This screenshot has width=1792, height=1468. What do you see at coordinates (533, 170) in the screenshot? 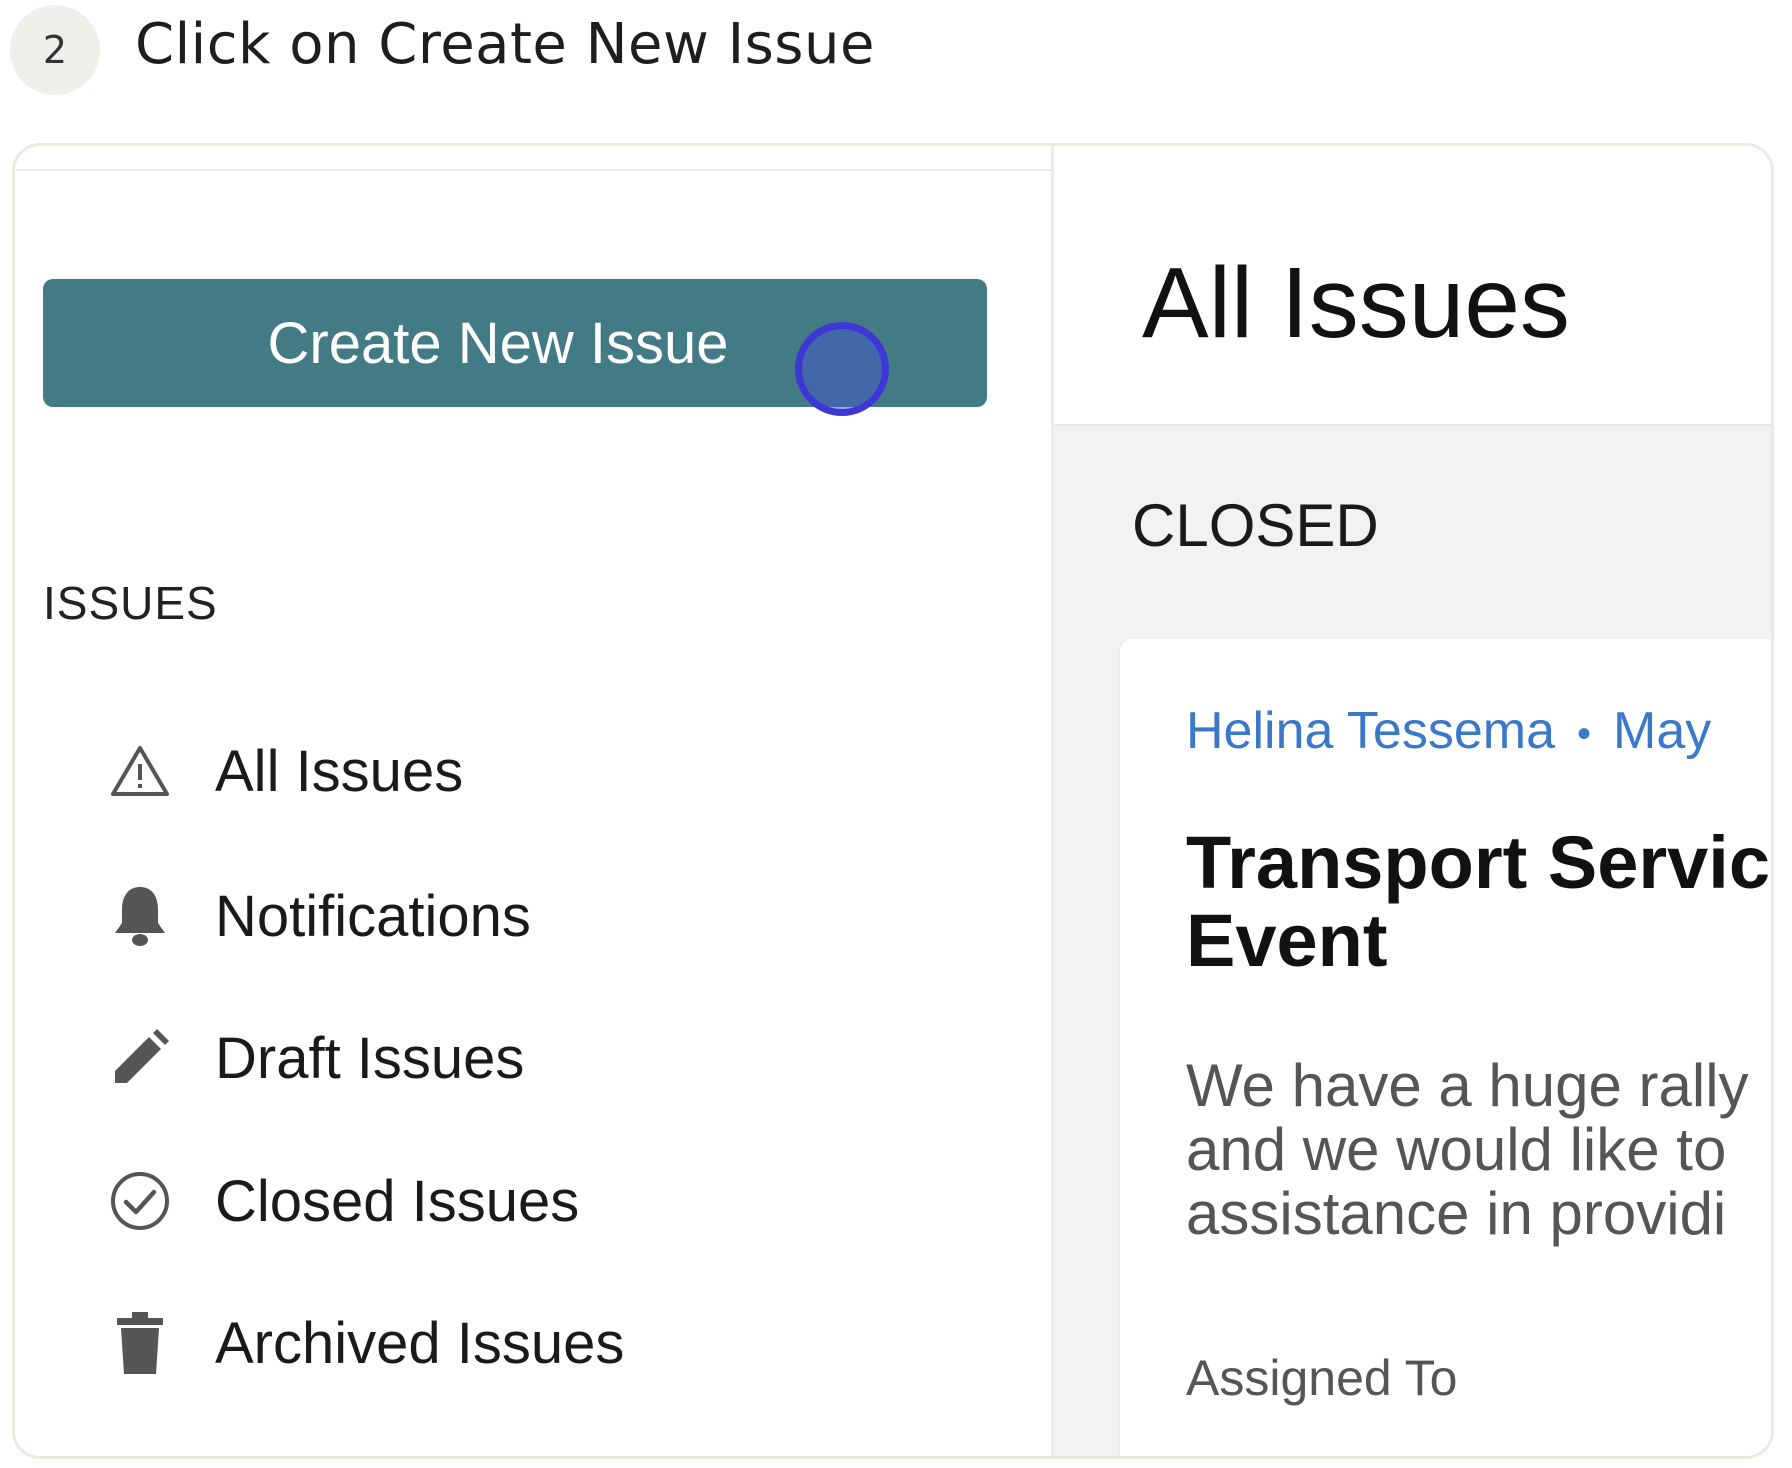
I see `sidebar-divider` at bounding box center [533, 170].